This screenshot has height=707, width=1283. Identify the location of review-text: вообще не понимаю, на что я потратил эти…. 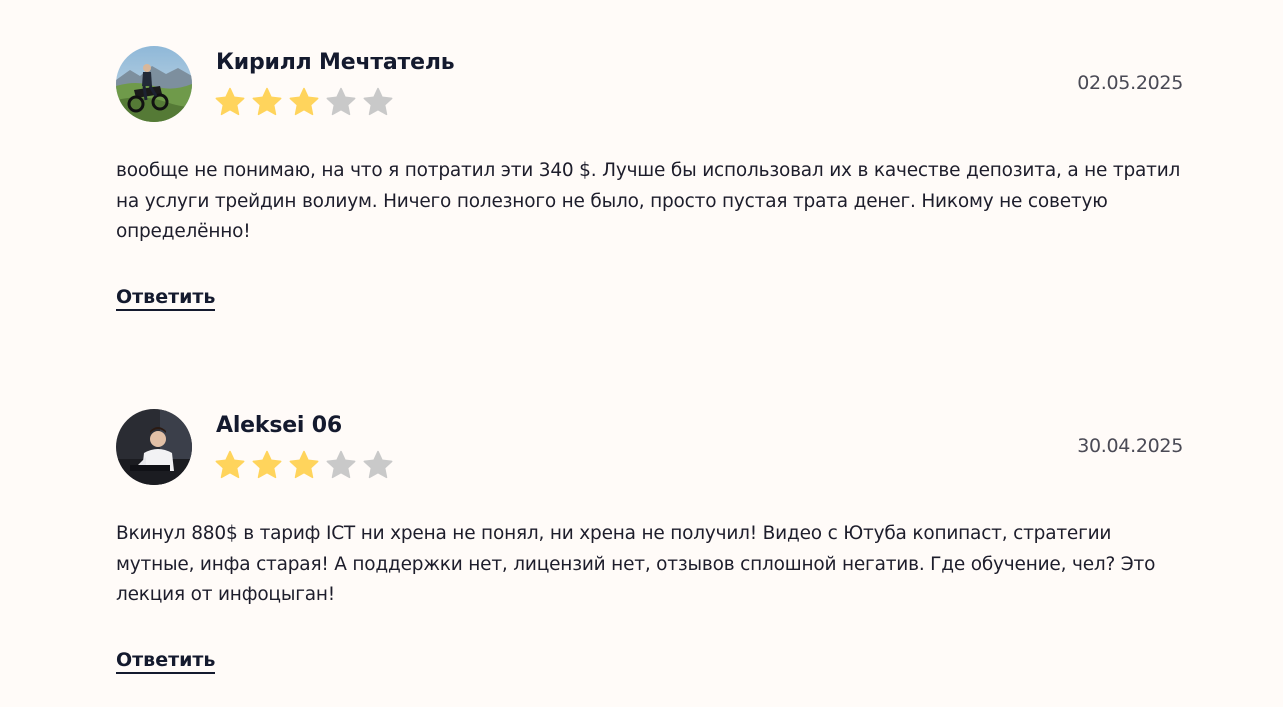
(648, 201).